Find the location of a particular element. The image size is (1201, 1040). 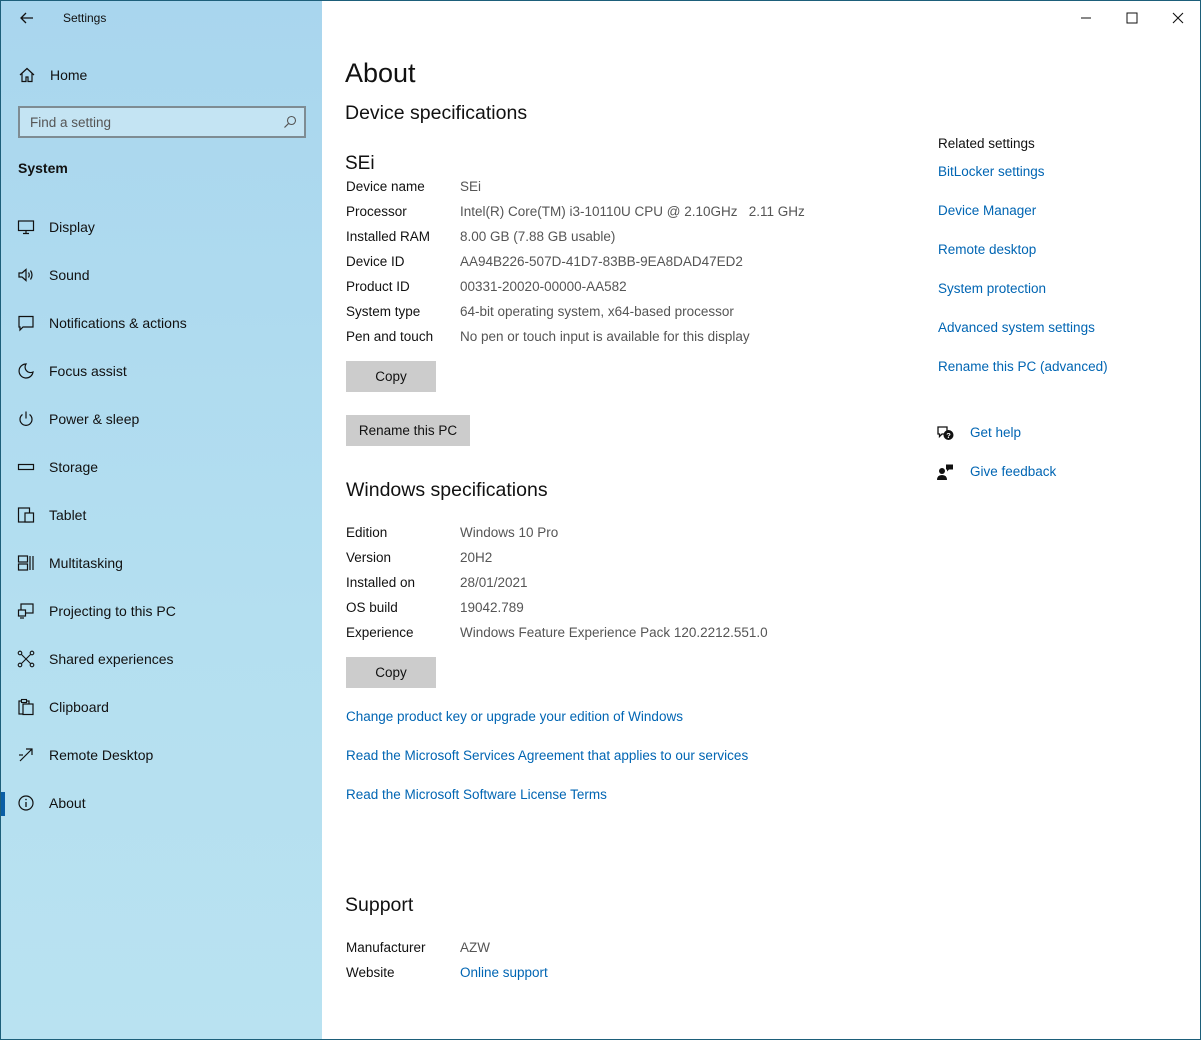

sidebar-item-home: Home is located at coordinates (161, 75).